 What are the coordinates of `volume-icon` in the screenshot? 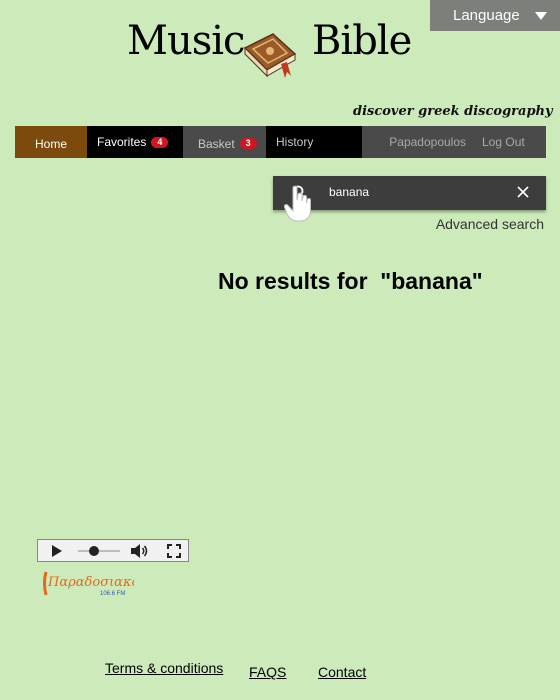 It's located at (140, 551).